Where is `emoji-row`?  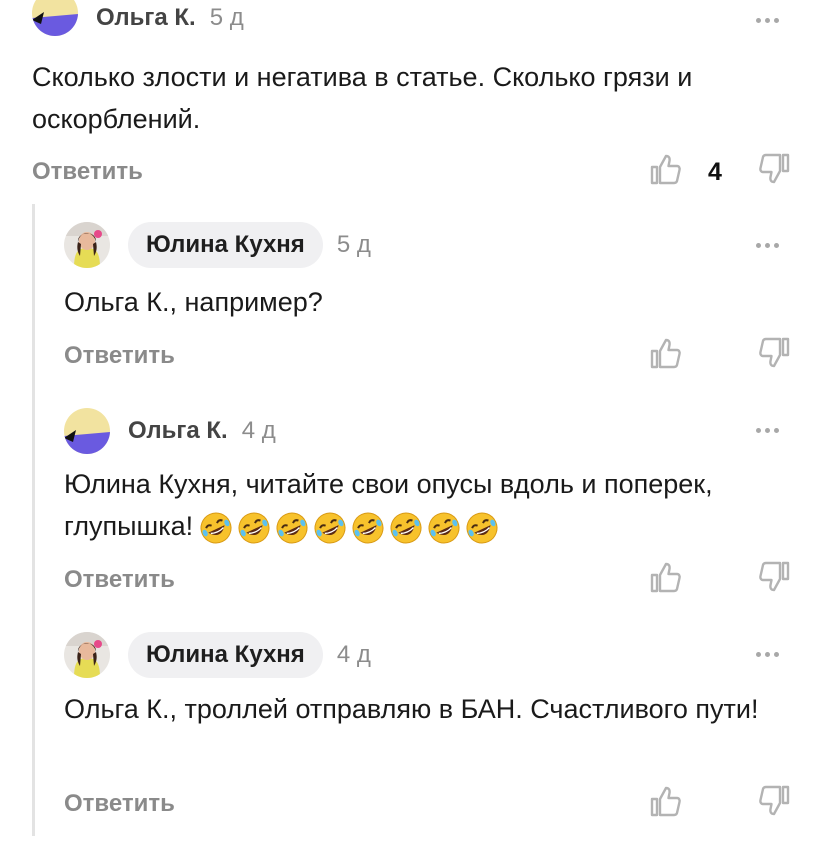 emoji-row is located at coordinates (349, 528).